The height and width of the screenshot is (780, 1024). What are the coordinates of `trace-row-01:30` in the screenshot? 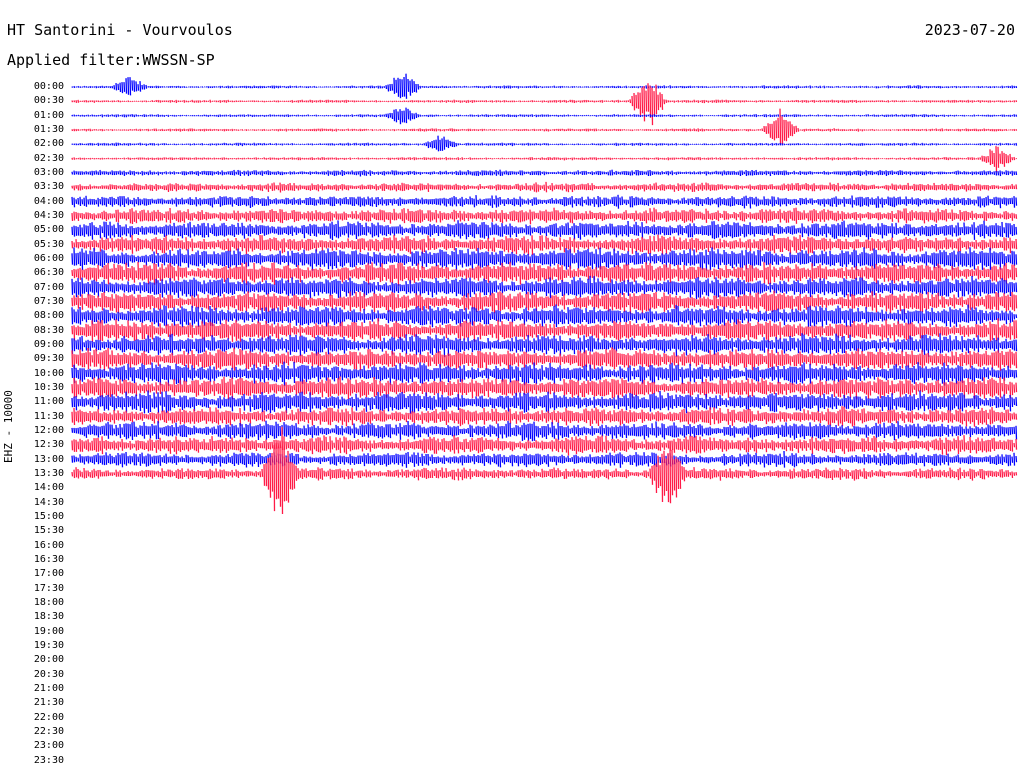 It's located at (544, 126).